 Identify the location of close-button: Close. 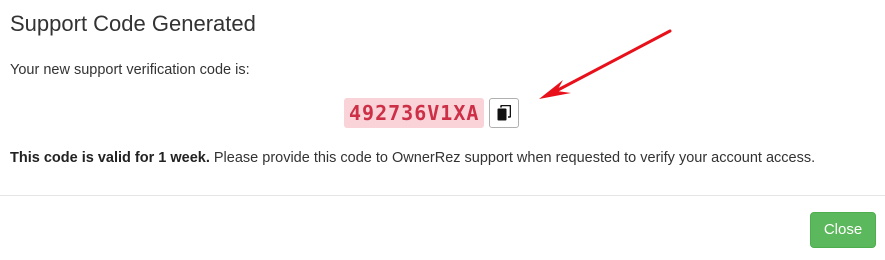
(843, 230).